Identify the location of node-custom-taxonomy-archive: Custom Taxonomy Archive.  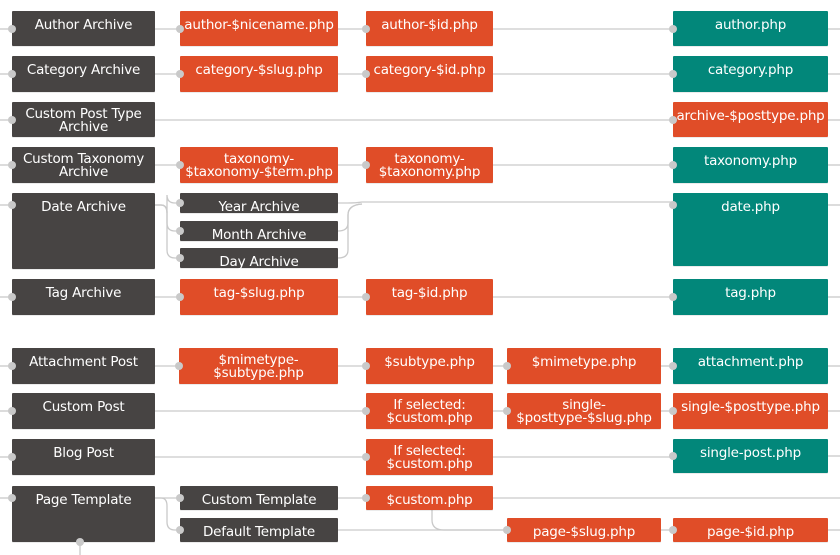
(83, 165).